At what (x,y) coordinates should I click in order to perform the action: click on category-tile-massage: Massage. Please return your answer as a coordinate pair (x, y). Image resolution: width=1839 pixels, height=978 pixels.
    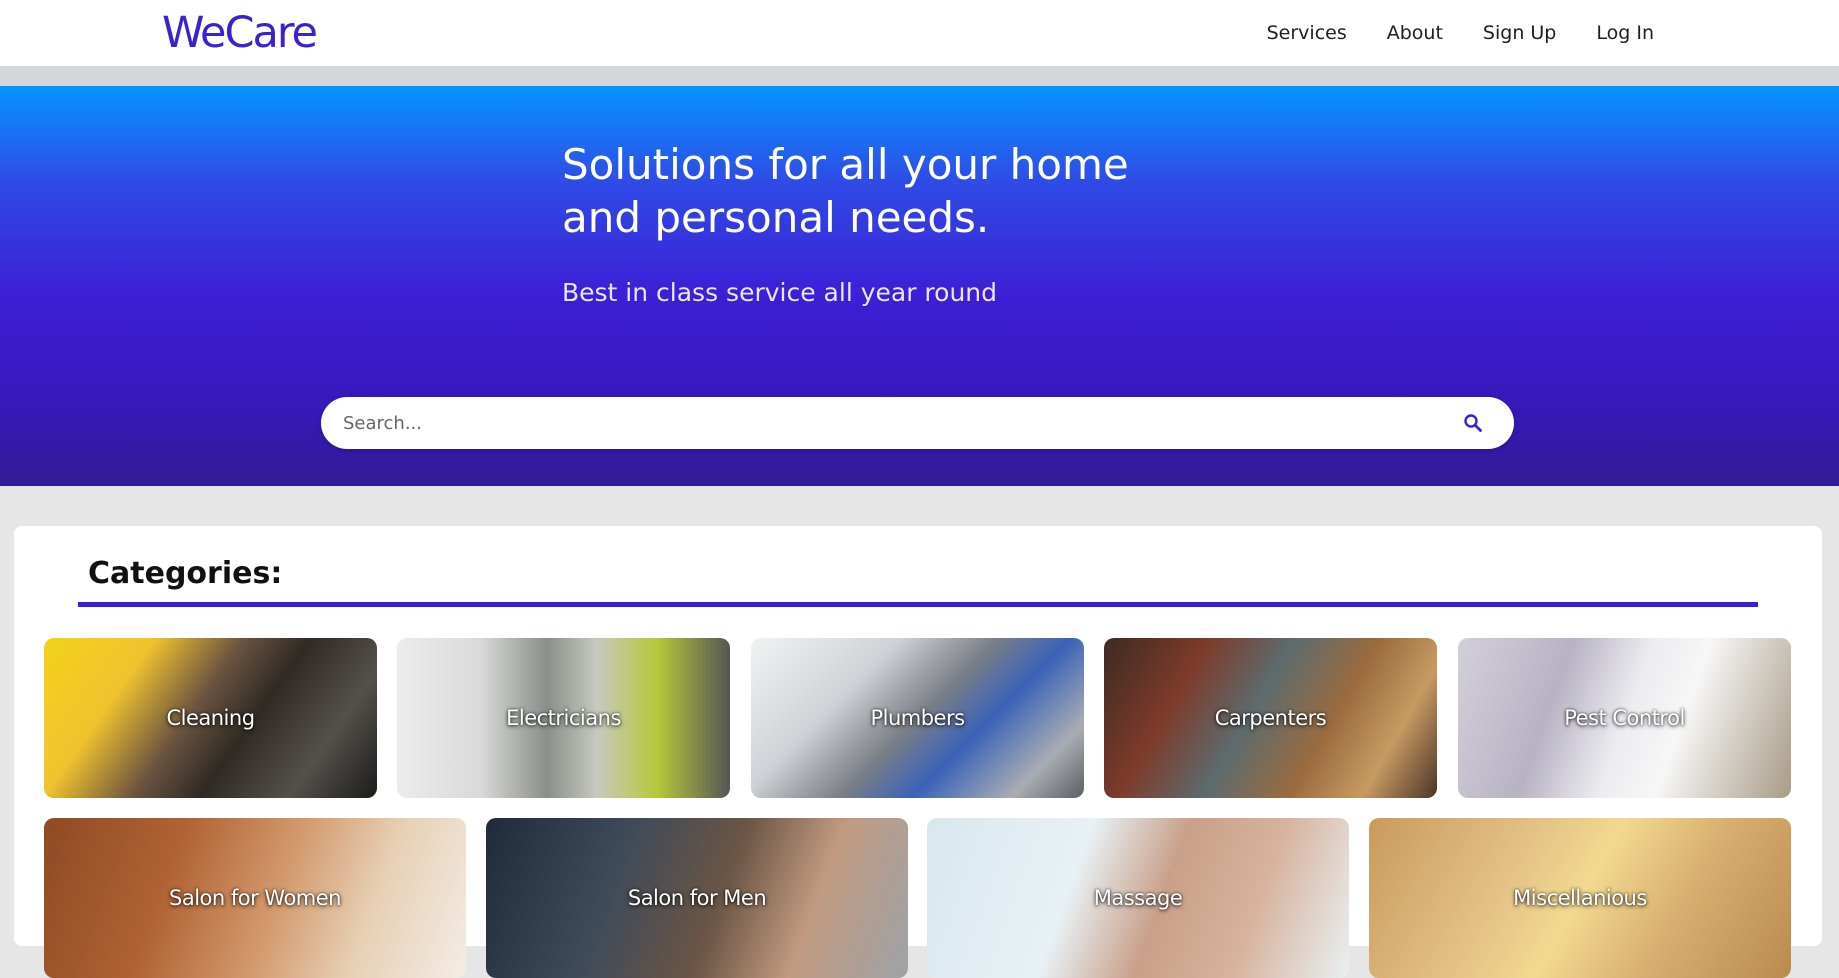
    Looking at the image, I should click on (1138, 898).